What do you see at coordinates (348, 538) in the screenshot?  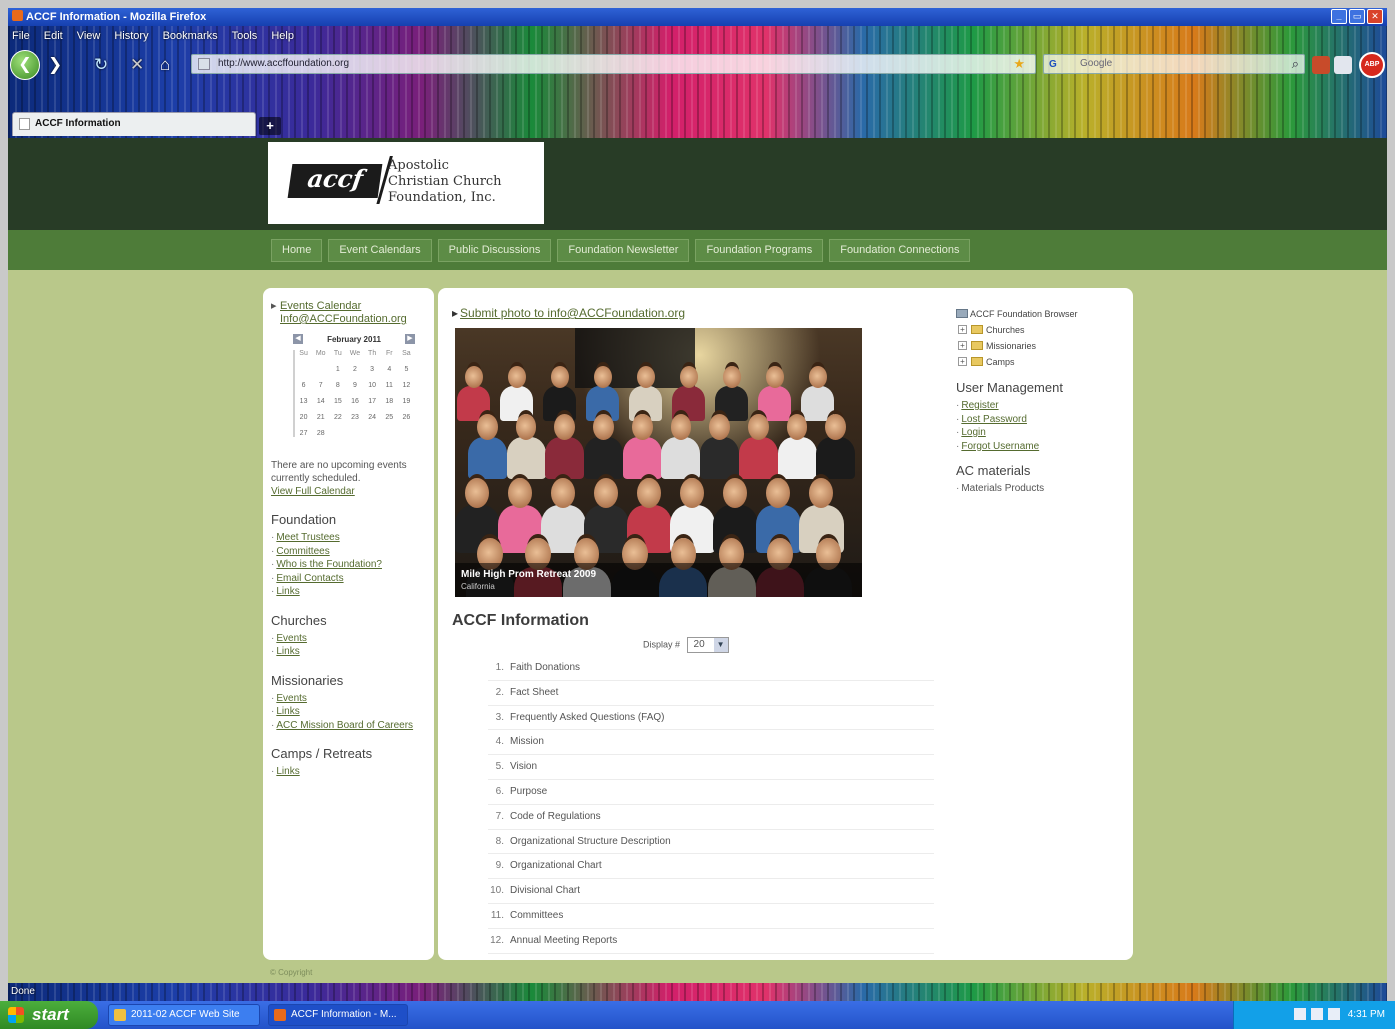 I see `sidebar-item: Meet Trustees` at bounding box center [348, 538].